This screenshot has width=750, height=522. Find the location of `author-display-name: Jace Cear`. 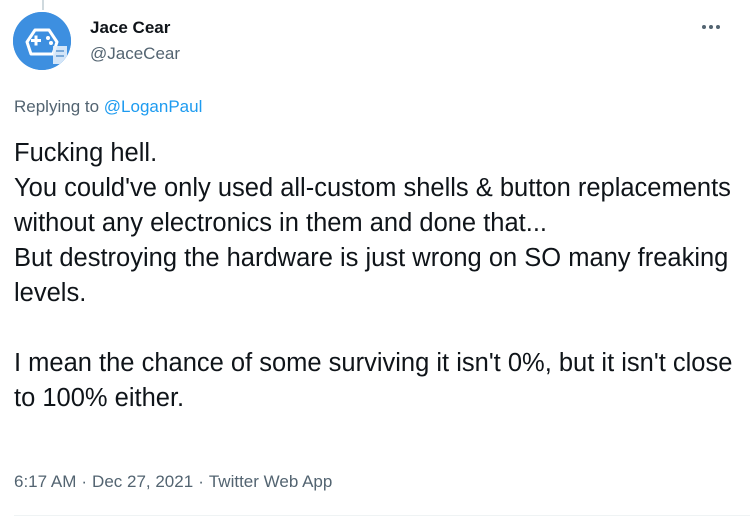

author-display-name: Jace Cear is located at coordinates (130, 28).